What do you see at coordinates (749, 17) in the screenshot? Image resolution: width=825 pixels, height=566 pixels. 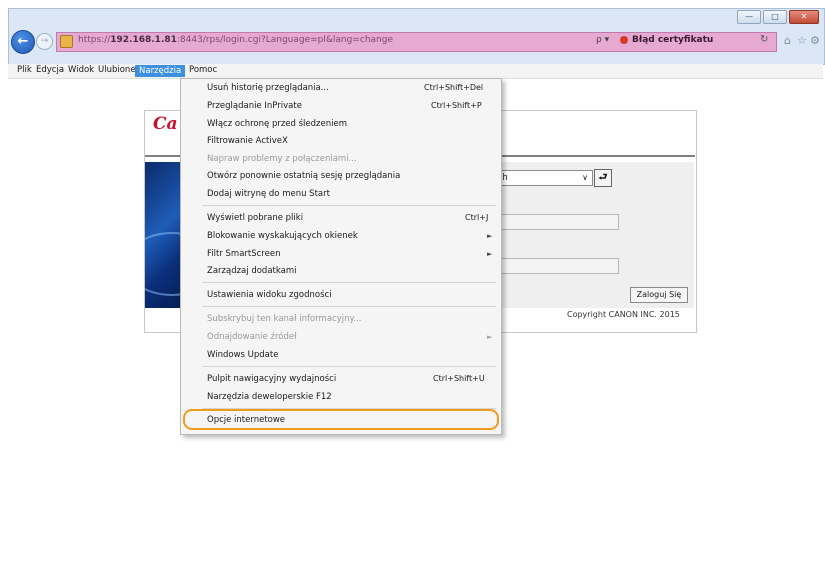 I see `minimize-button: —` at bounding box center [749, 17].